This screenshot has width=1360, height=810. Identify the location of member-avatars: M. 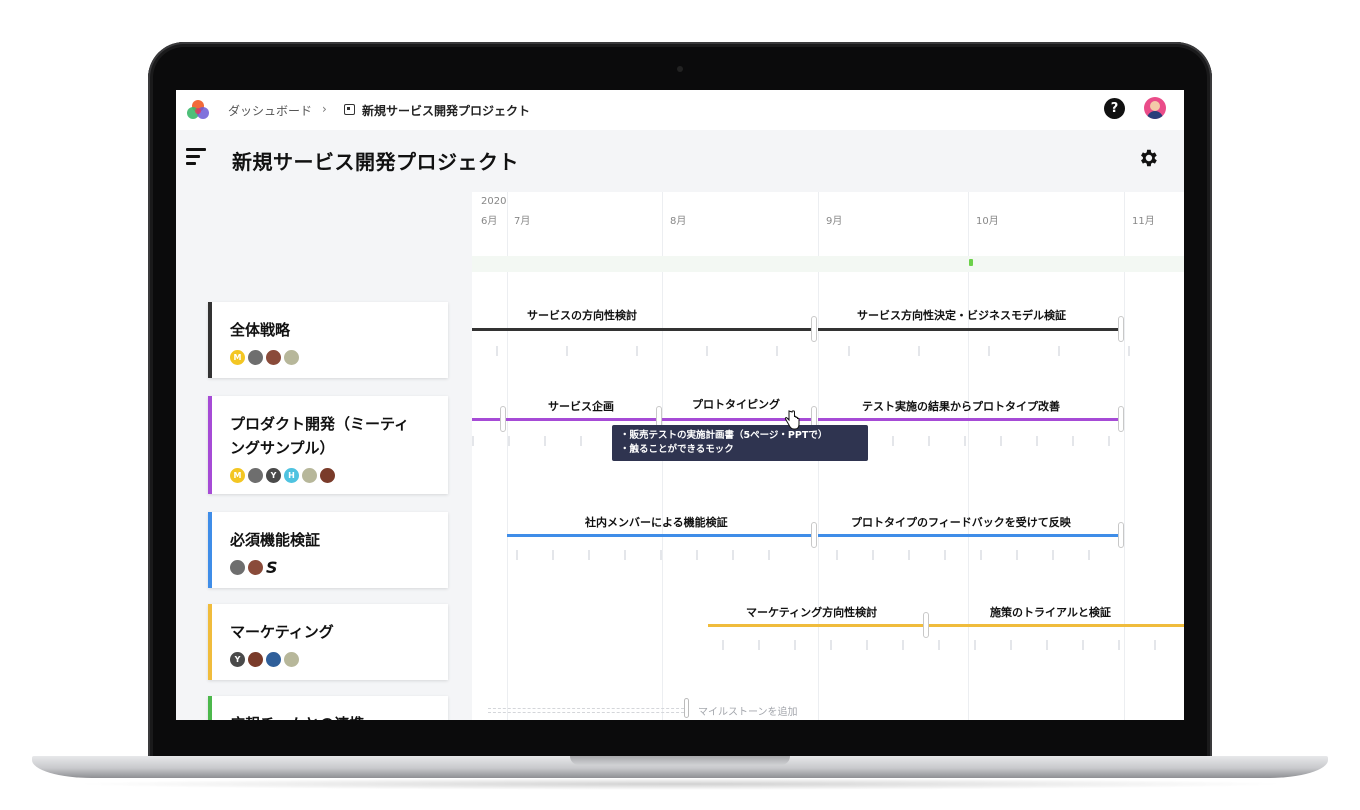
(264, 357).